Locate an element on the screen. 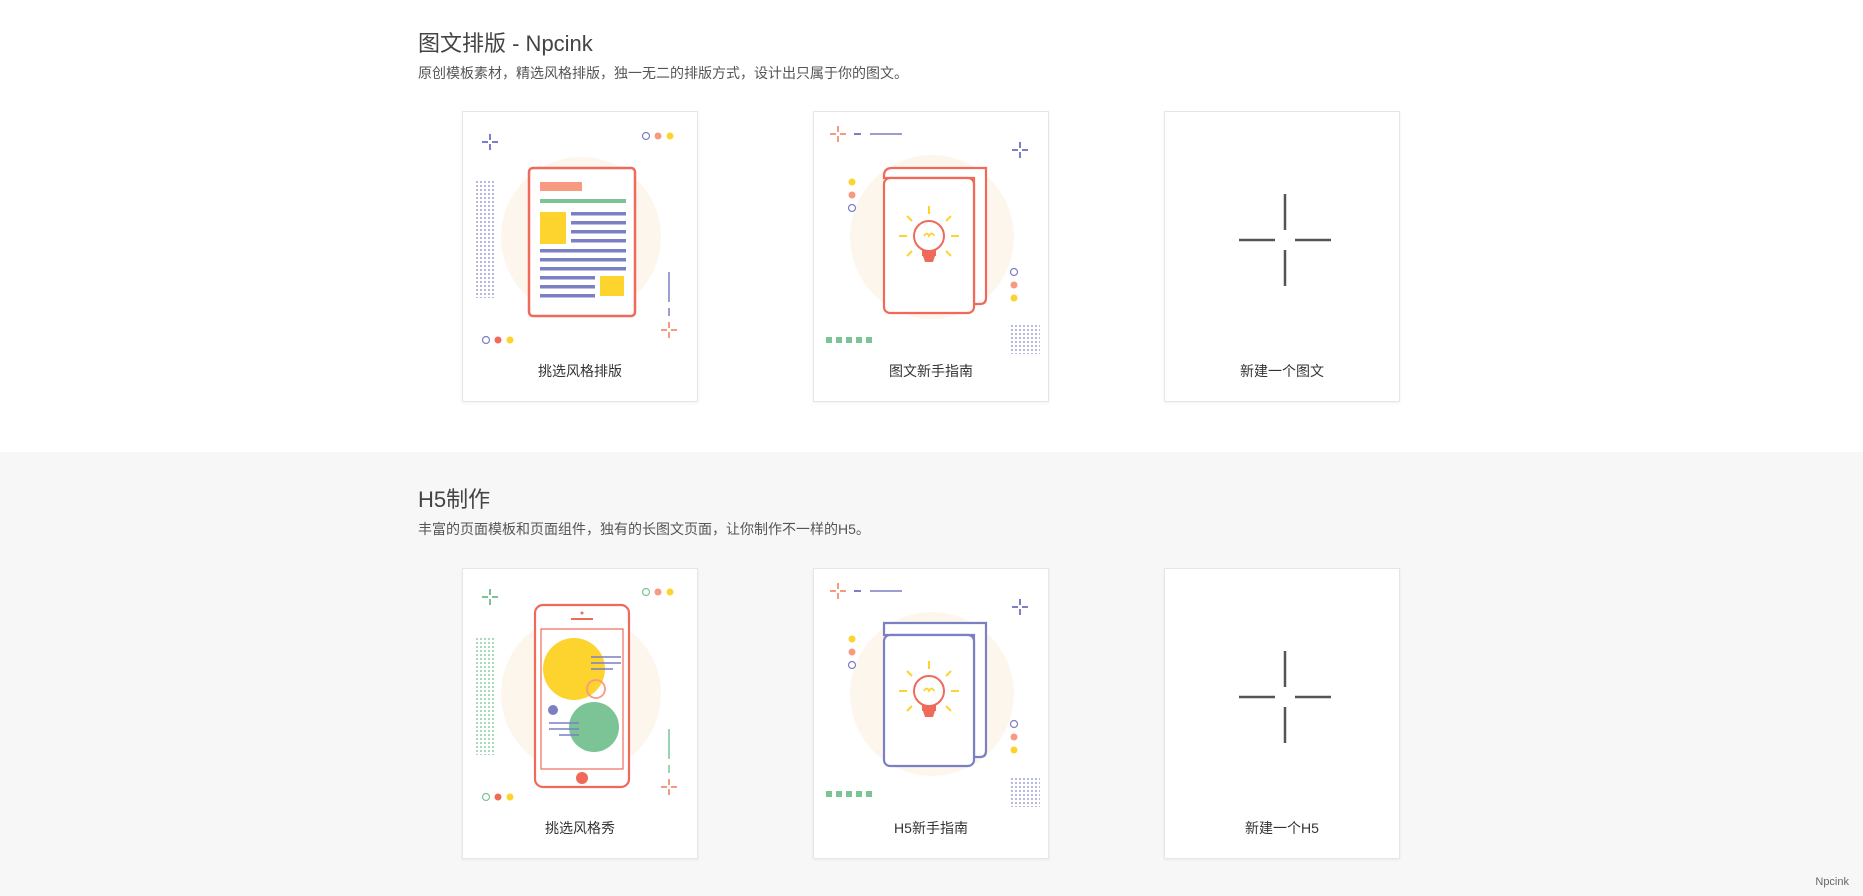 The height and width of the screenshot is (896, 1863). new-article-card: 新建一个图文 is located at coordinates (1282, 256).